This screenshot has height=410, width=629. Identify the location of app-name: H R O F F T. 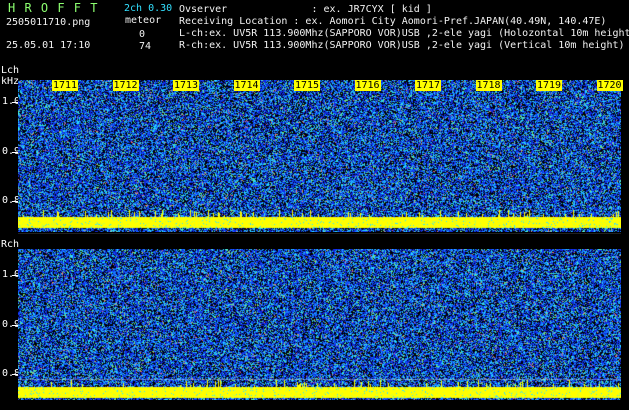
(53, 8).